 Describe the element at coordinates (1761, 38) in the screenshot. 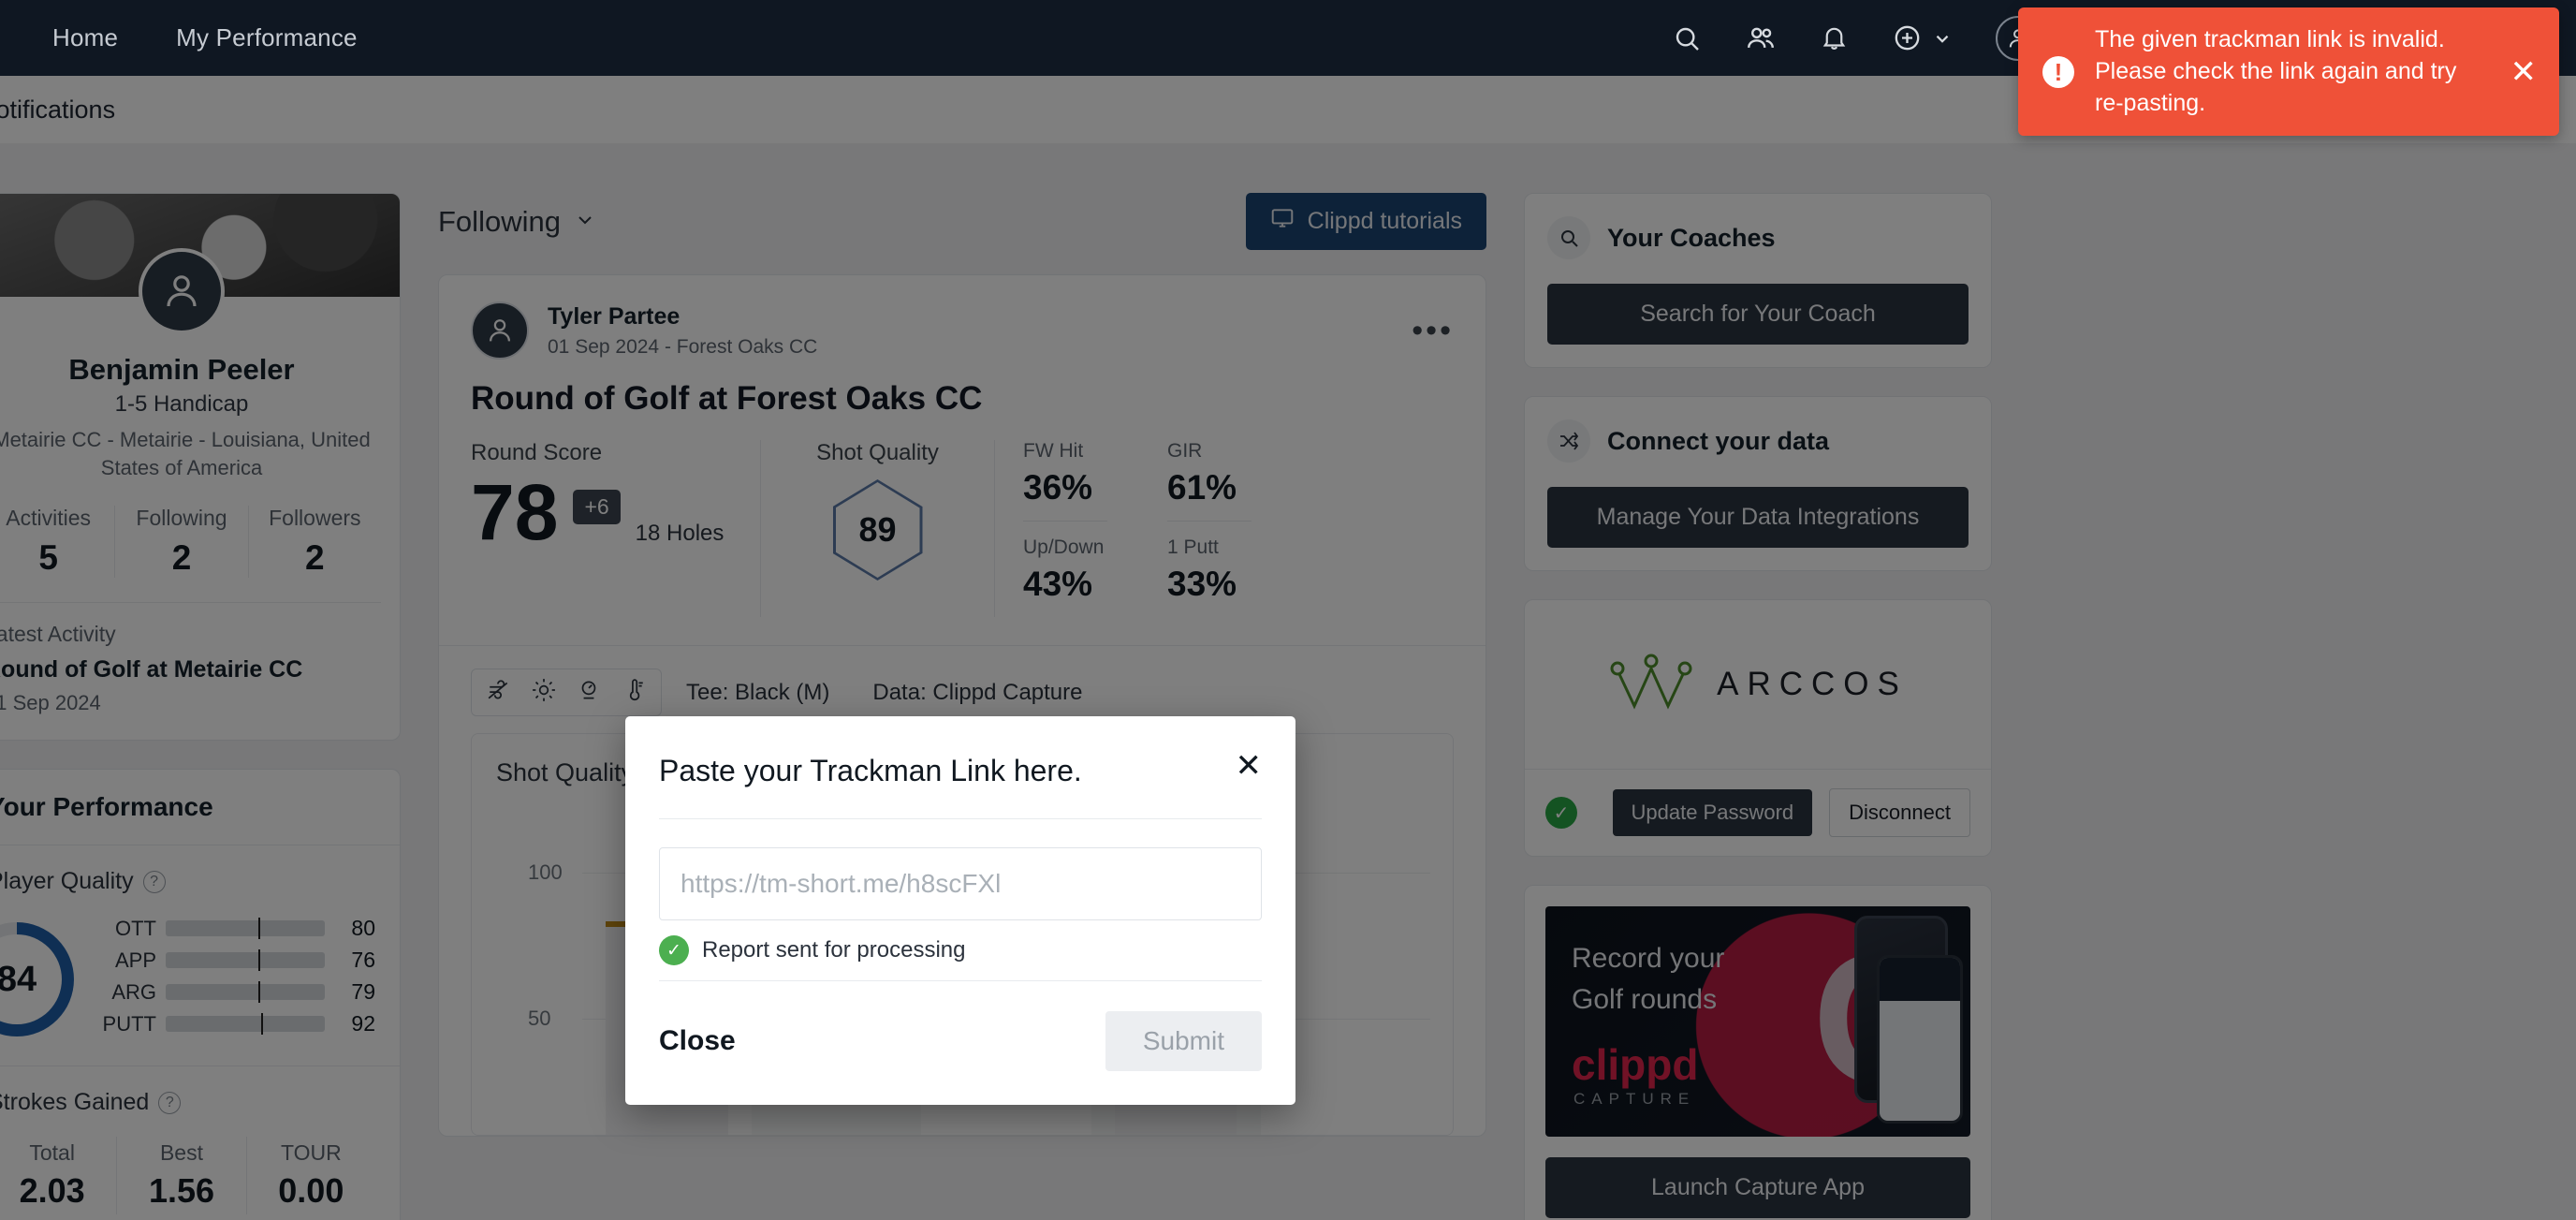

I see `people-icon` at that location.